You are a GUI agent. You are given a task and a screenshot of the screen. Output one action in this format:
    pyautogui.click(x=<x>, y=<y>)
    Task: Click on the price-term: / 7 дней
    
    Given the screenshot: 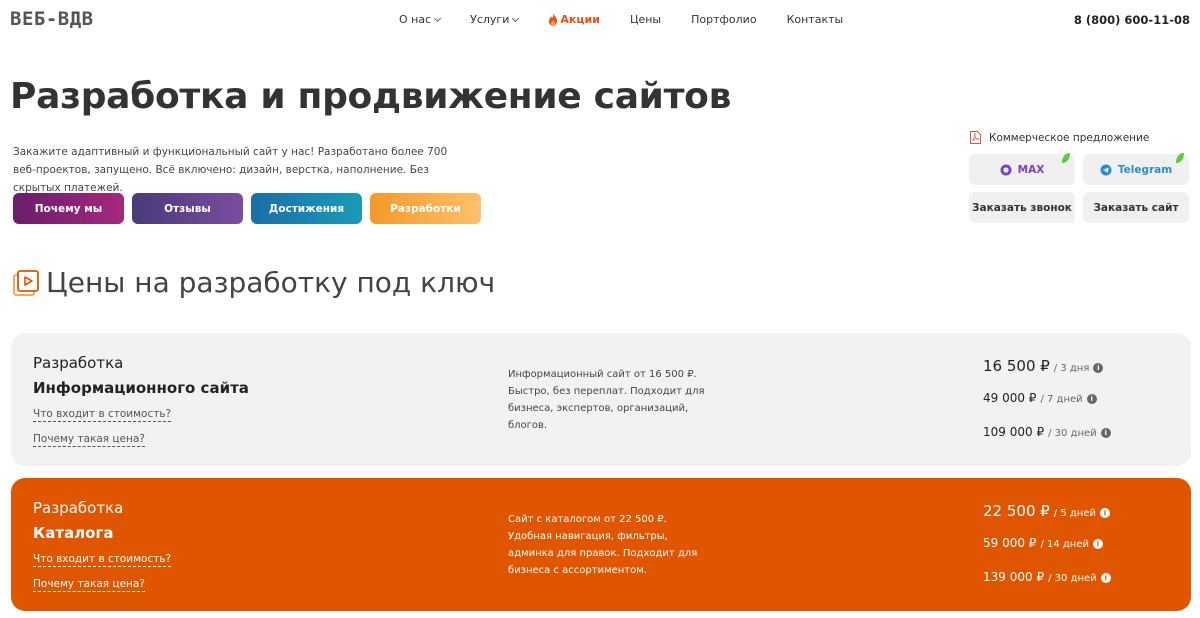 What is the action you would take?
    pyautogui.click(x=1061, y=399)
    